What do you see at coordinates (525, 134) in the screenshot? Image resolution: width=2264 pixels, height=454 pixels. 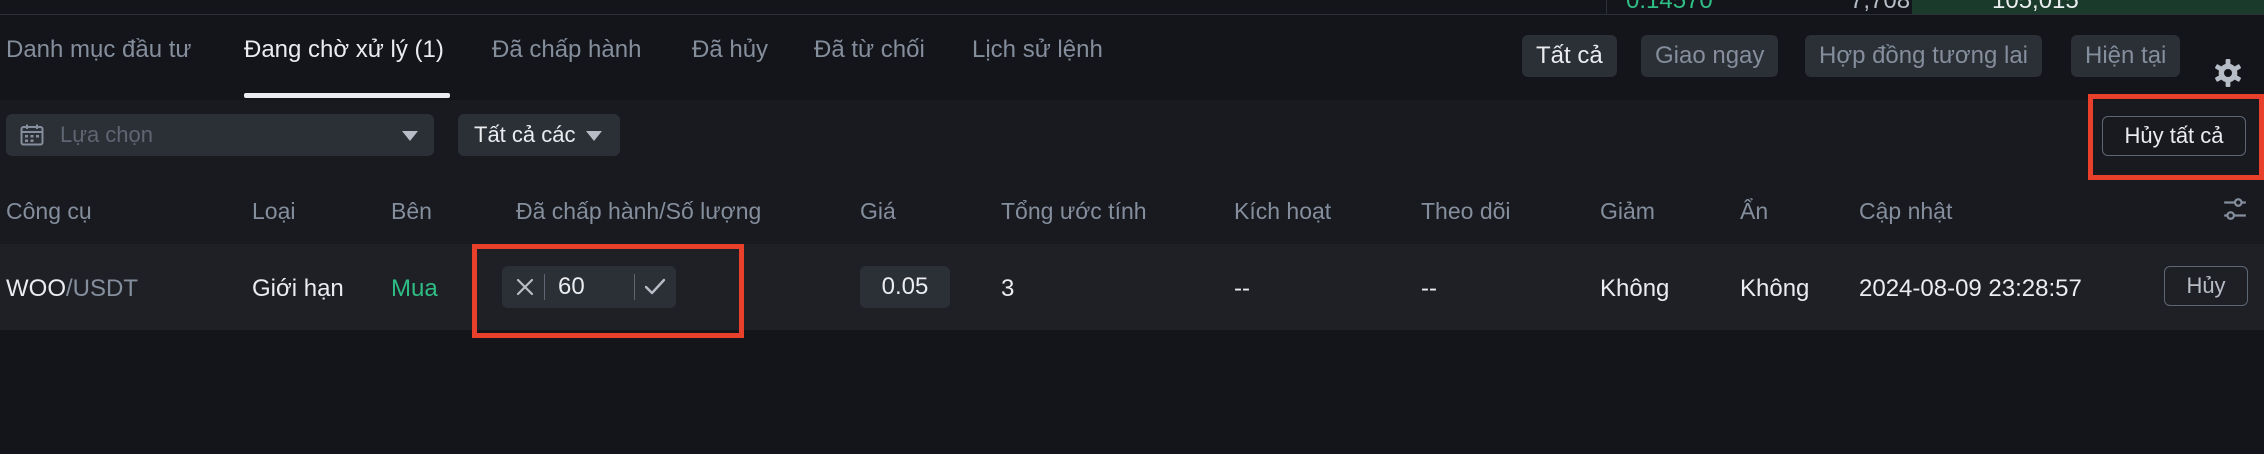 I see `order-type-value: Tất cả các` at bounding box center [525, 134].